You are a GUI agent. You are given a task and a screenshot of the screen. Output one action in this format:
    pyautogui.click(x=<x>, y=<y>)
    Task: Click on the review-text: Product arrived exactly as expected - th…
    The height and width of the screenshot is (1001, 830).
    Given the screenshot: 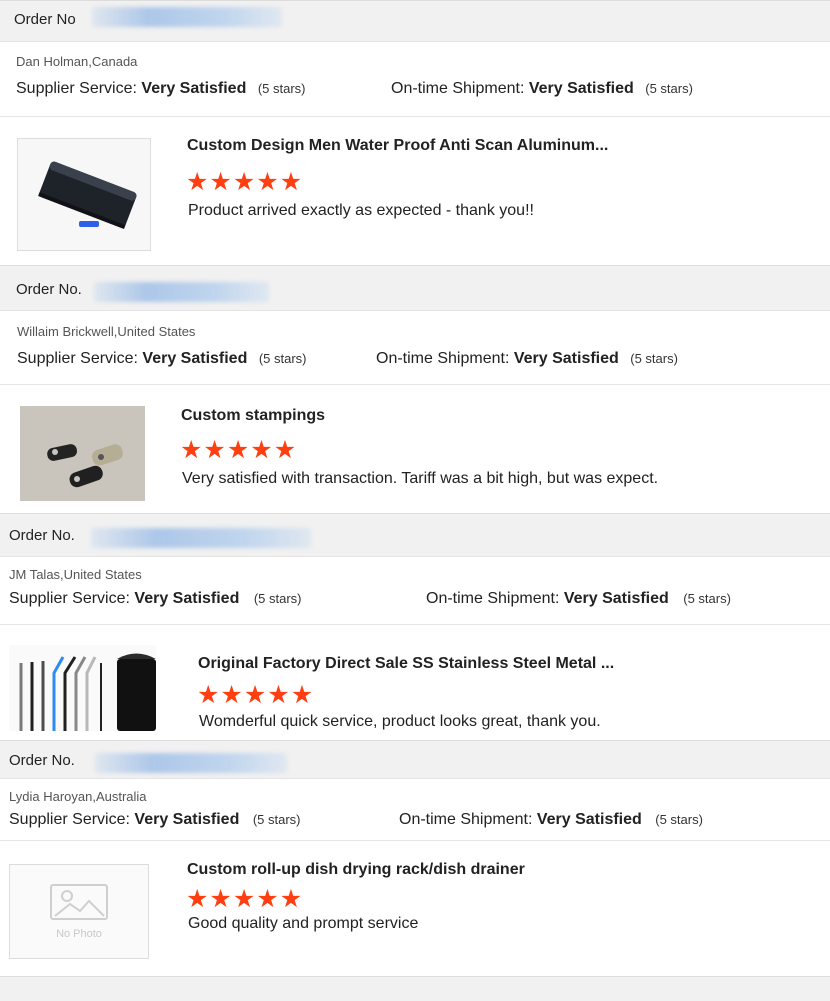 What is the action you would take?
    pyautogui.click(x=361, y=210)
    